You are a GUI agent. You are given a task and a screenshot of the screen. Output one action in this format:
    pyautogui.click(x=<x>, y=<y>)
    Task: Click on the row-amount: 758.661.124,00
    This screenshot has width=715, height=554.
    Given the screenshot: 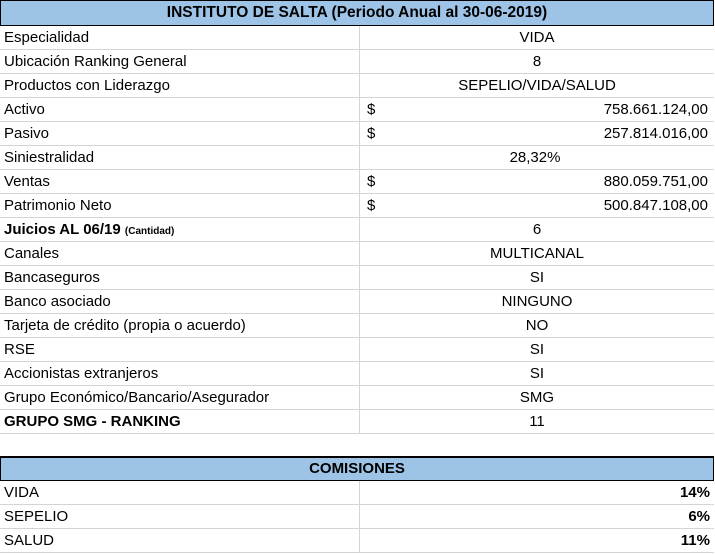 What is the action you would take?
    pyautogui.click(x=655, y=109)
    